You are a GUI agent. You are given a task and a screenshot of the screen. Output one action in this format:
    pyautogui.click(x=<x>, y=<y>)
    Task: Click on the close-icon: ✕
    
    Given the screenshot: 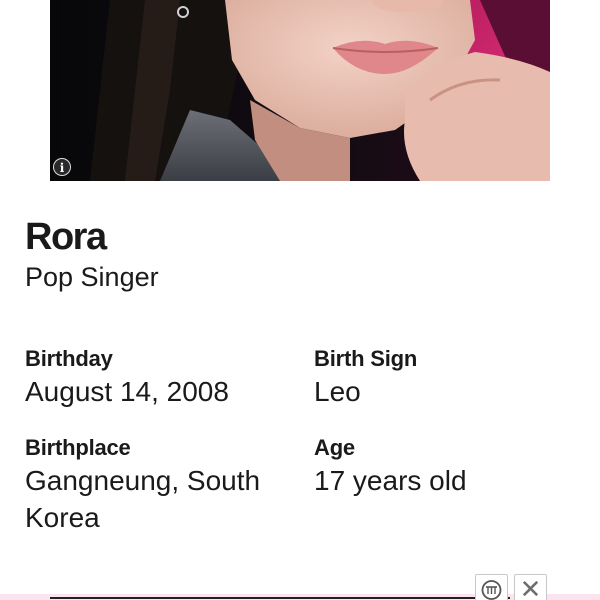 What is the action you would take?
    pyautogui.click(x=530, y=587)
    